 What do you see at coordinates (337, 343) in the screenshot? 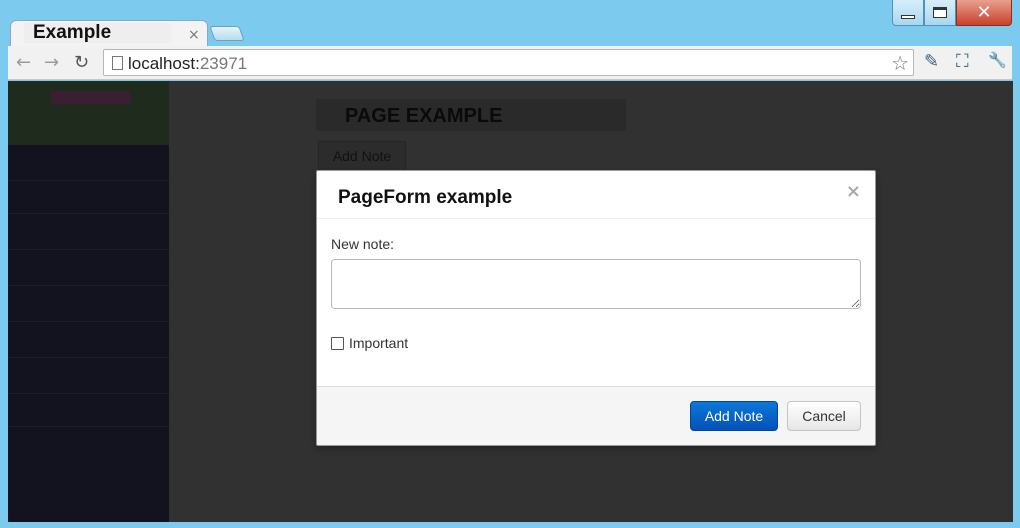
I see `important-checkbox` at bounding box center [337, 343].